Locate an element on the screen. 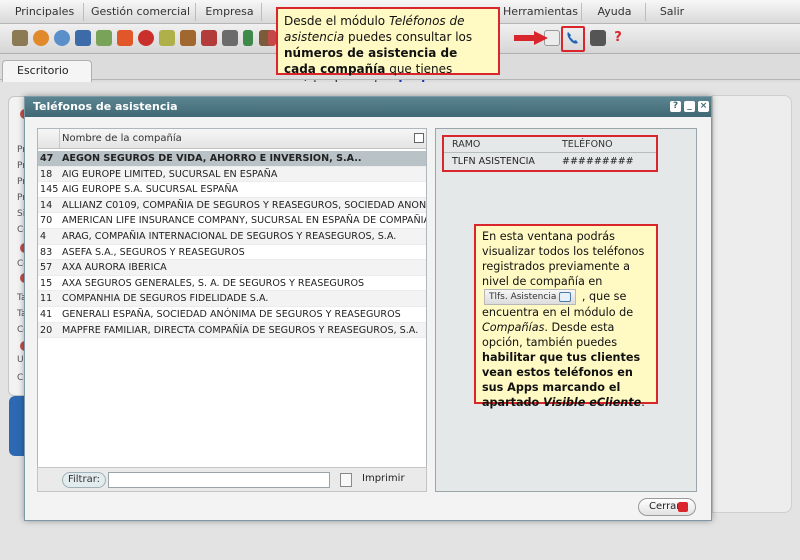 The width and height of the screenshot is (800, 560). cell-company-name: AXA AURORA IBERICA is located at coordinates (114, 268).